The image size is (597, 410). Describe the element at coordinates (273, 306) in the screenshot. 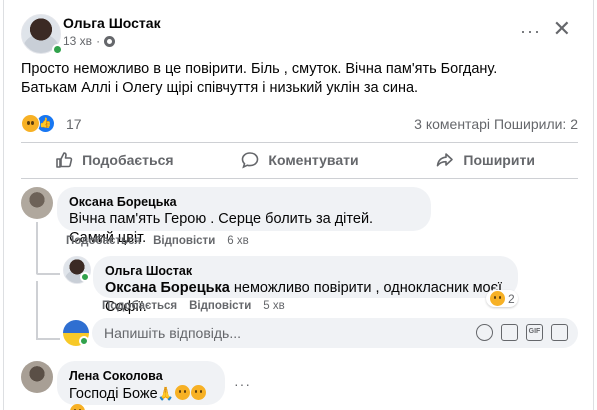

I see `reply-time: 5 хв` at that location.